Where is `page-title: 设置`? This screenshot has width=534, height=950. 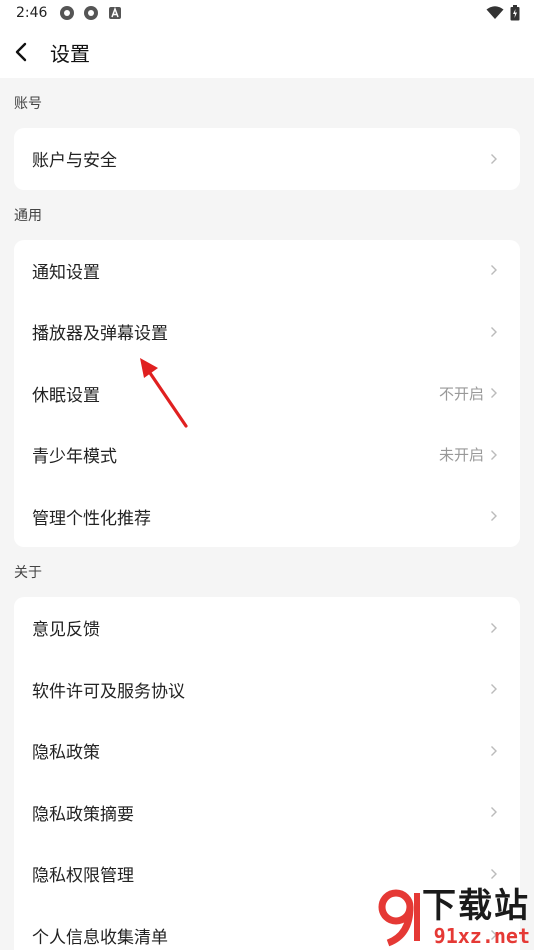 page-title: 设置 is located at coordinates (70, 53).